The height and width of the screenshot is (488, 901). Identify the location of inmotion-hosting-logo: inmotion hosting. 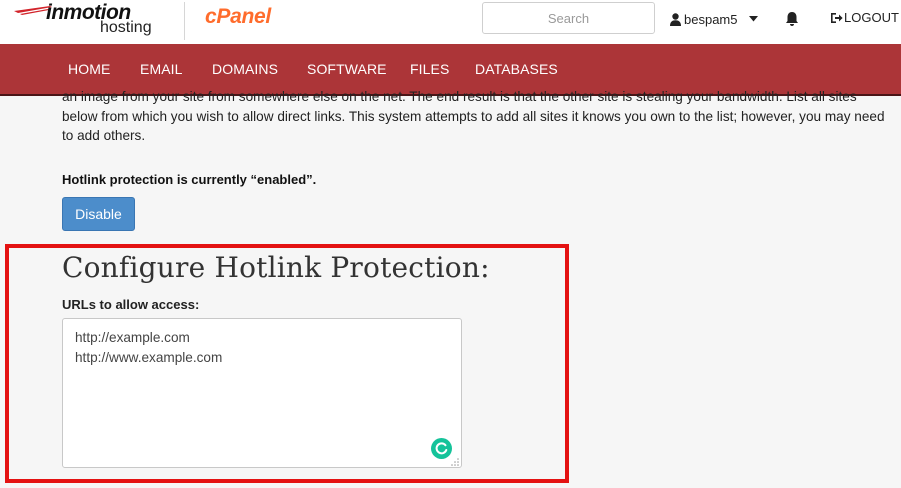
(94, 20).